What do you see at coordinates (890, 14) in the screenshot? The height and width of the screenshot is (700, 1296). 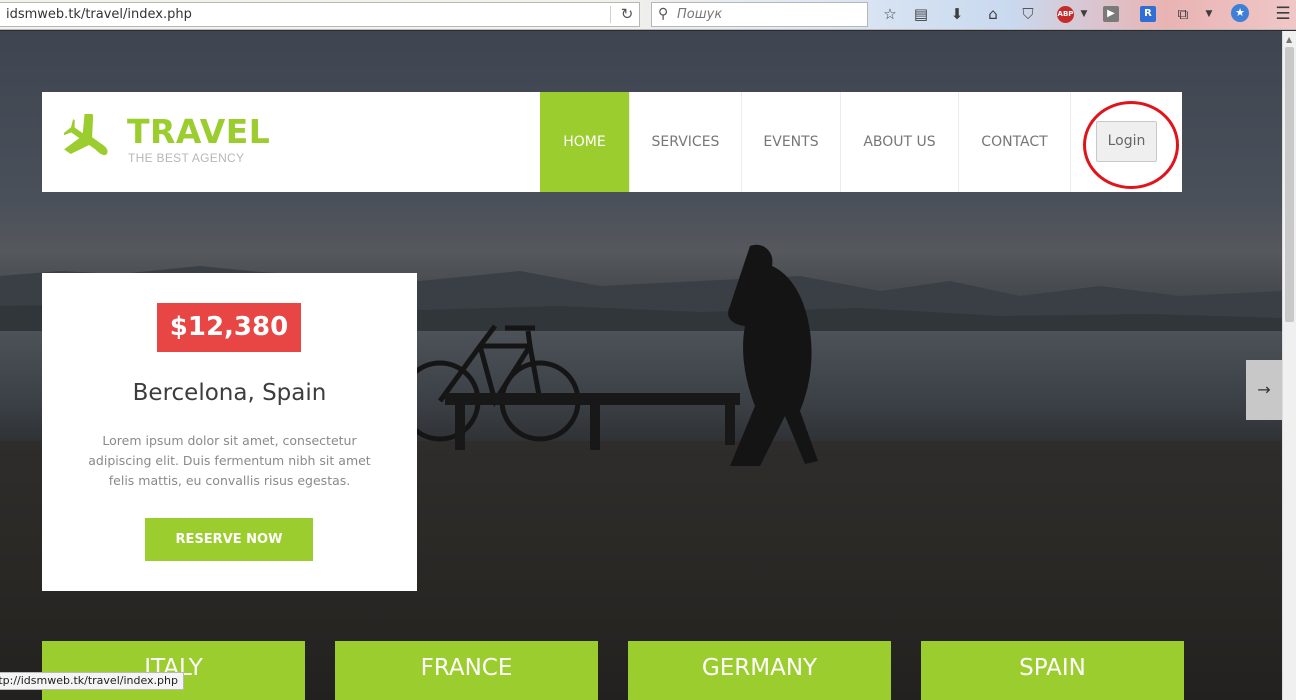 I see `bookmark-star-icon: ☆` at bounding box center [890, 14].